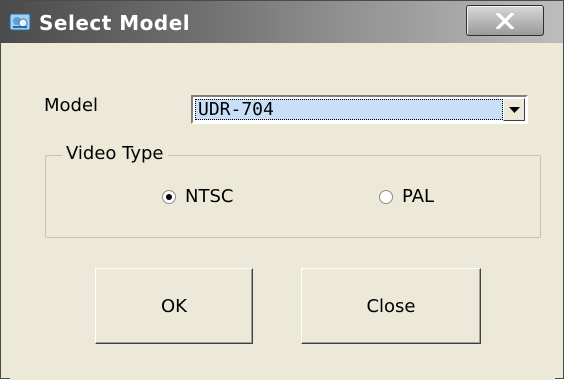 This screenshot has height=380, width=564. I want to click on app-icon, so click(20, 22).